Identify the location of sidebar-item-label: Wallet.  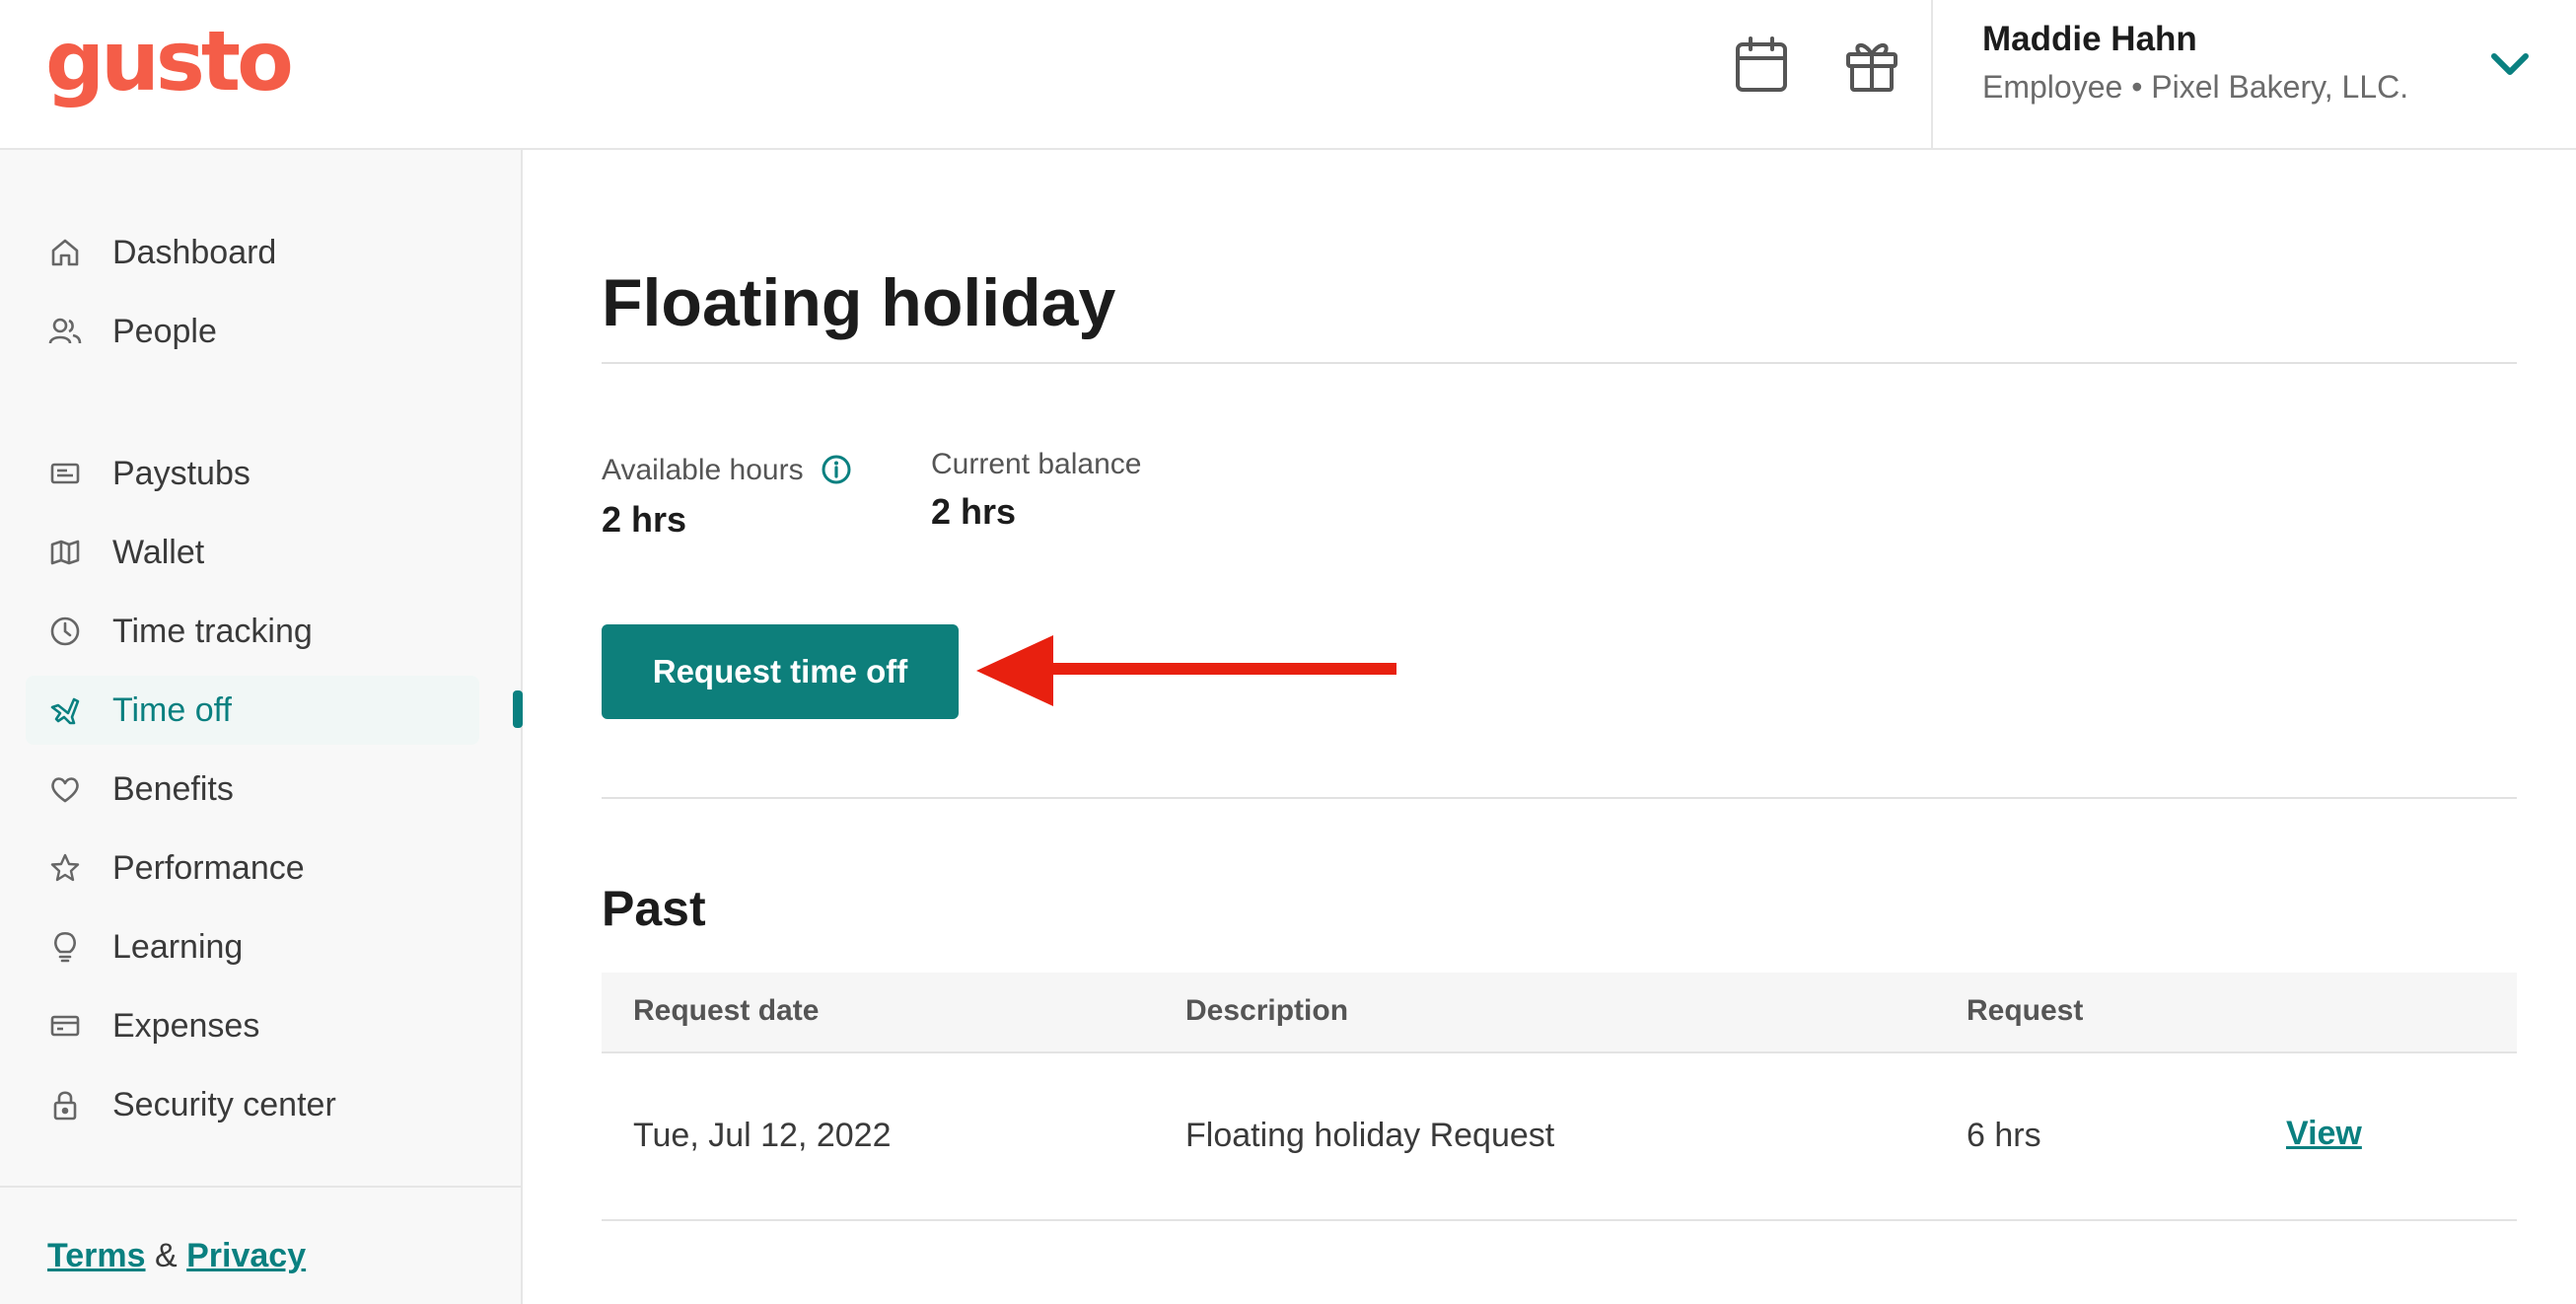
(158, 552).